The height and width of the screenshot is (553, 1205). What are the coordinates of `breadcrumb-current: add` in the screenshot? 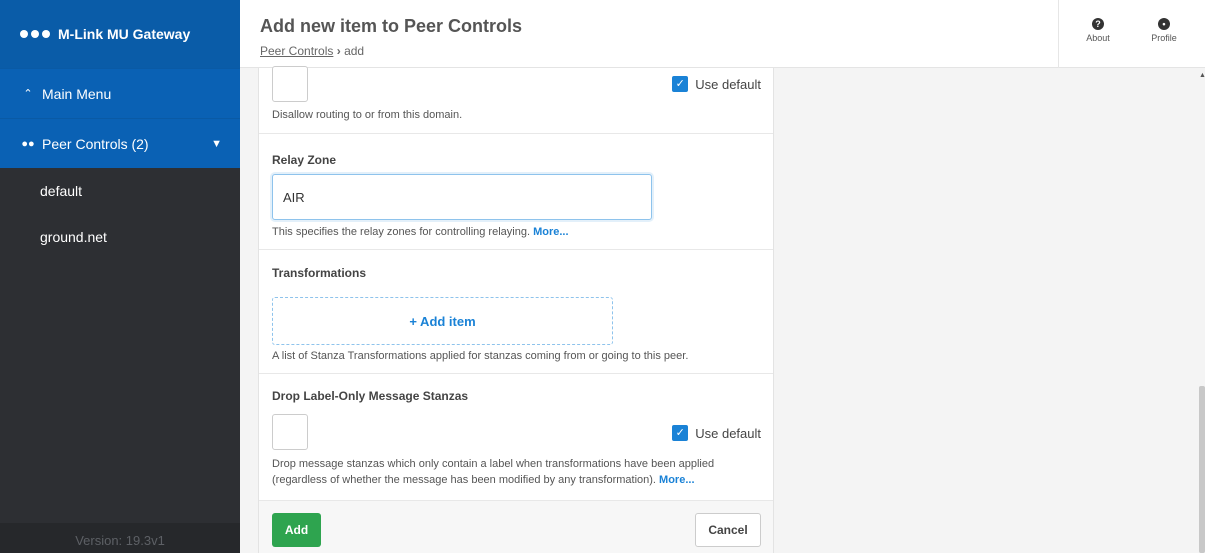 It's located at (354, 51).